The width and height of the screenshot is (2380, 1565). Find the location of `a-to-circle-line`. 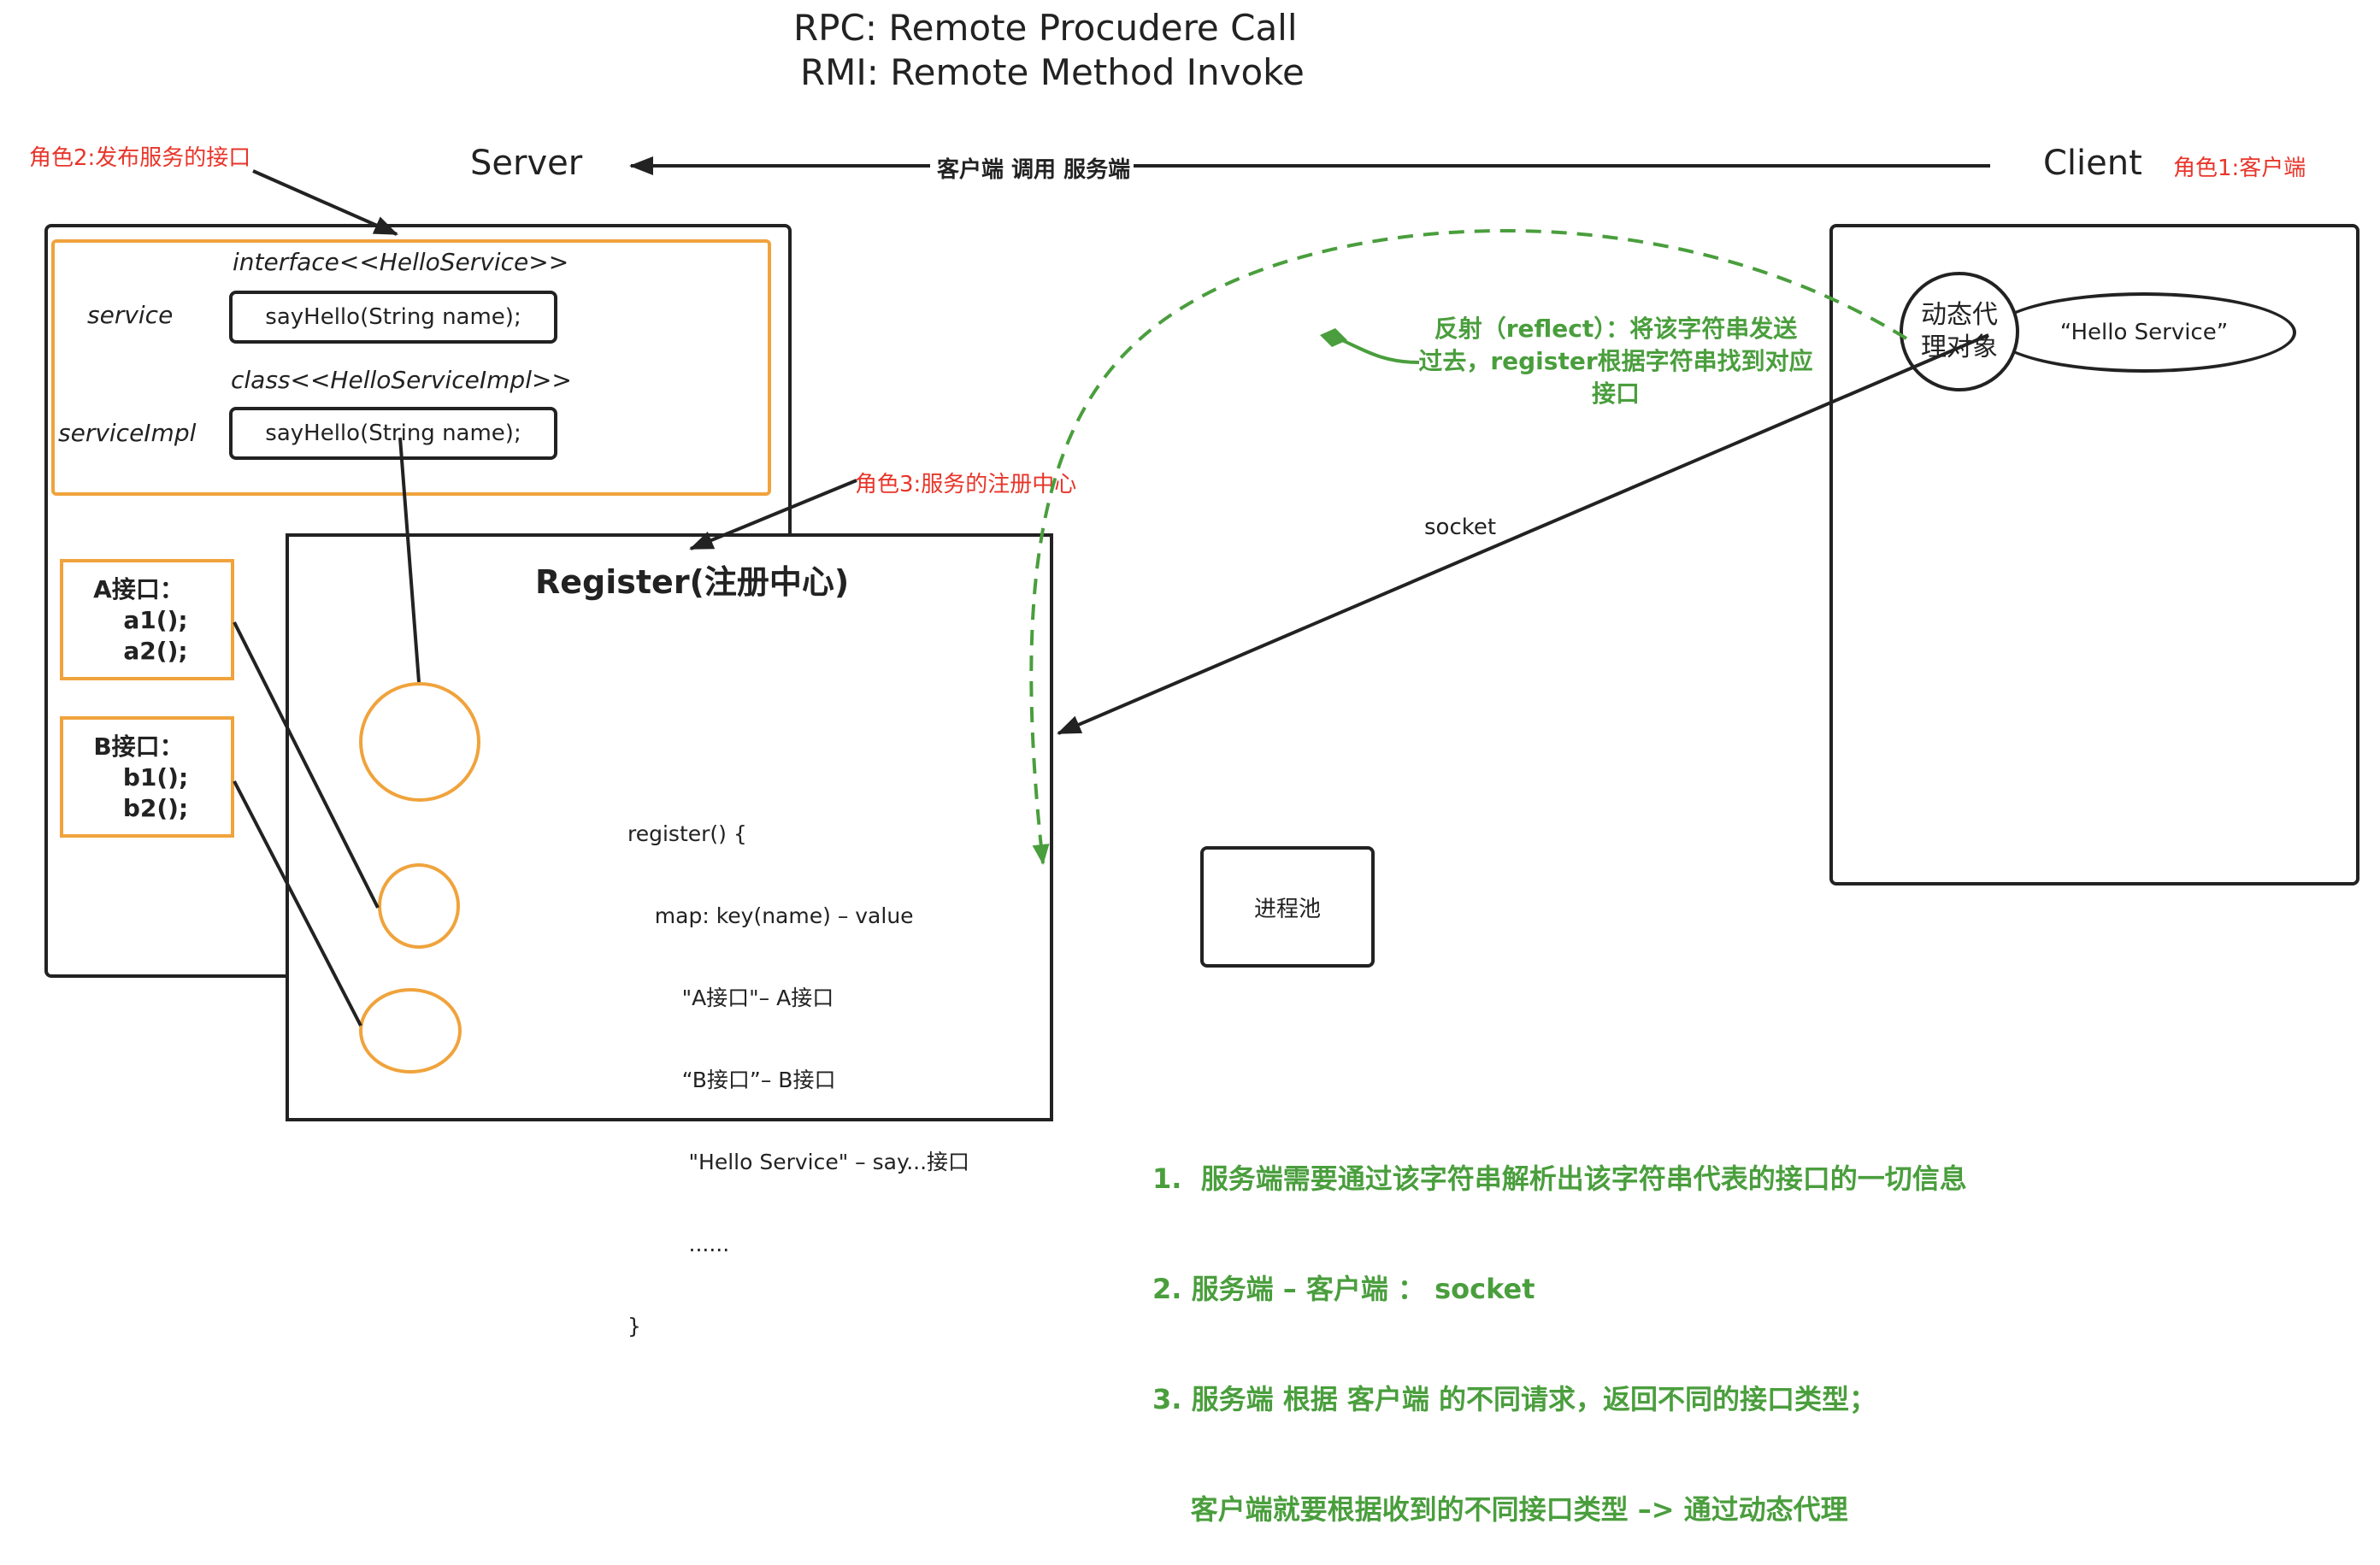

a-to-circle-line is located at coordinates (306, 765).